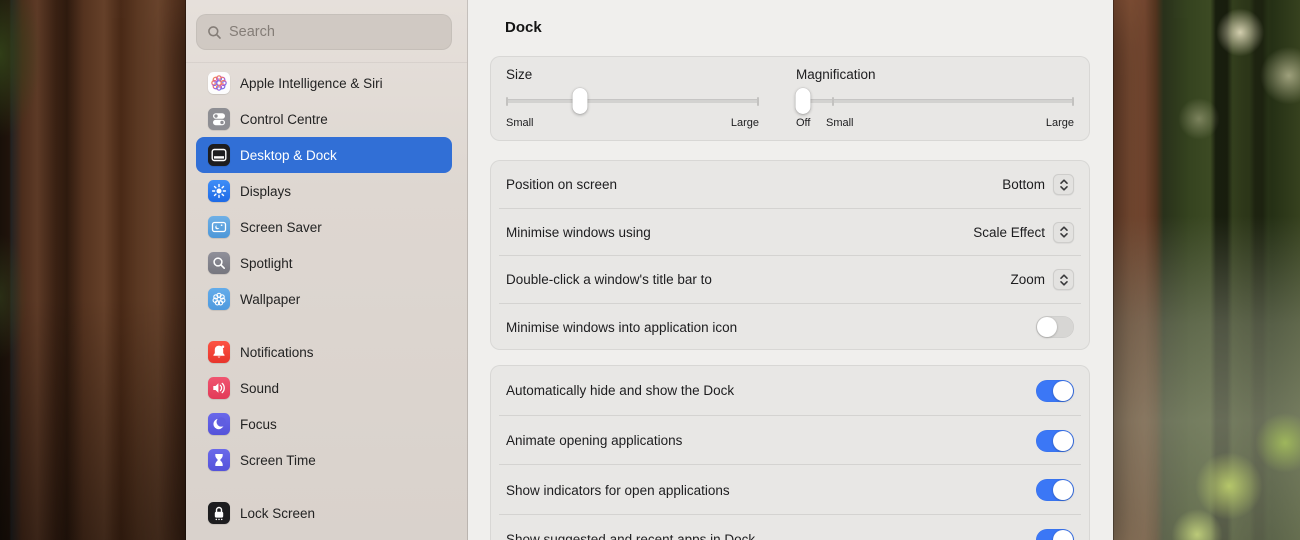  I want to click on sidebar-item-label: Wallpaper, so click(270, 299).